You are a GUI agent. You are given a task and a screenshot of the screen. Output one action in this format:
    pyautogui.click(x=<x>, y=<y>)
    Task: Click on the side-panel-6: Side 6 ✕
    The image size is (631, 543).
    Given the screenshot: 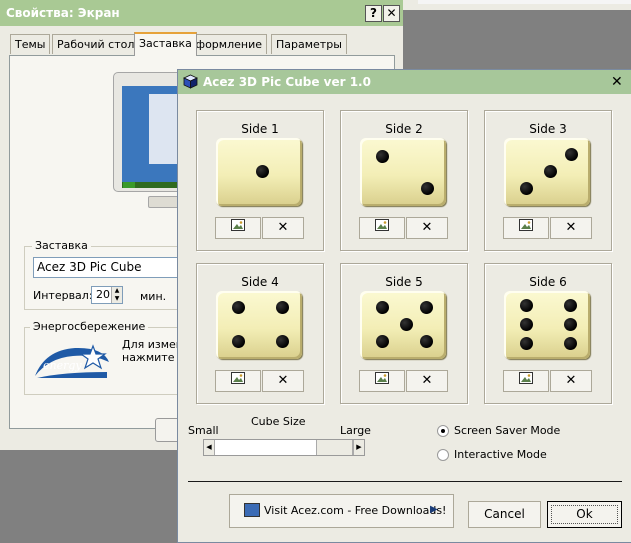 What is the action you would take?
    pyautogui.click(x=548, y=333)
    